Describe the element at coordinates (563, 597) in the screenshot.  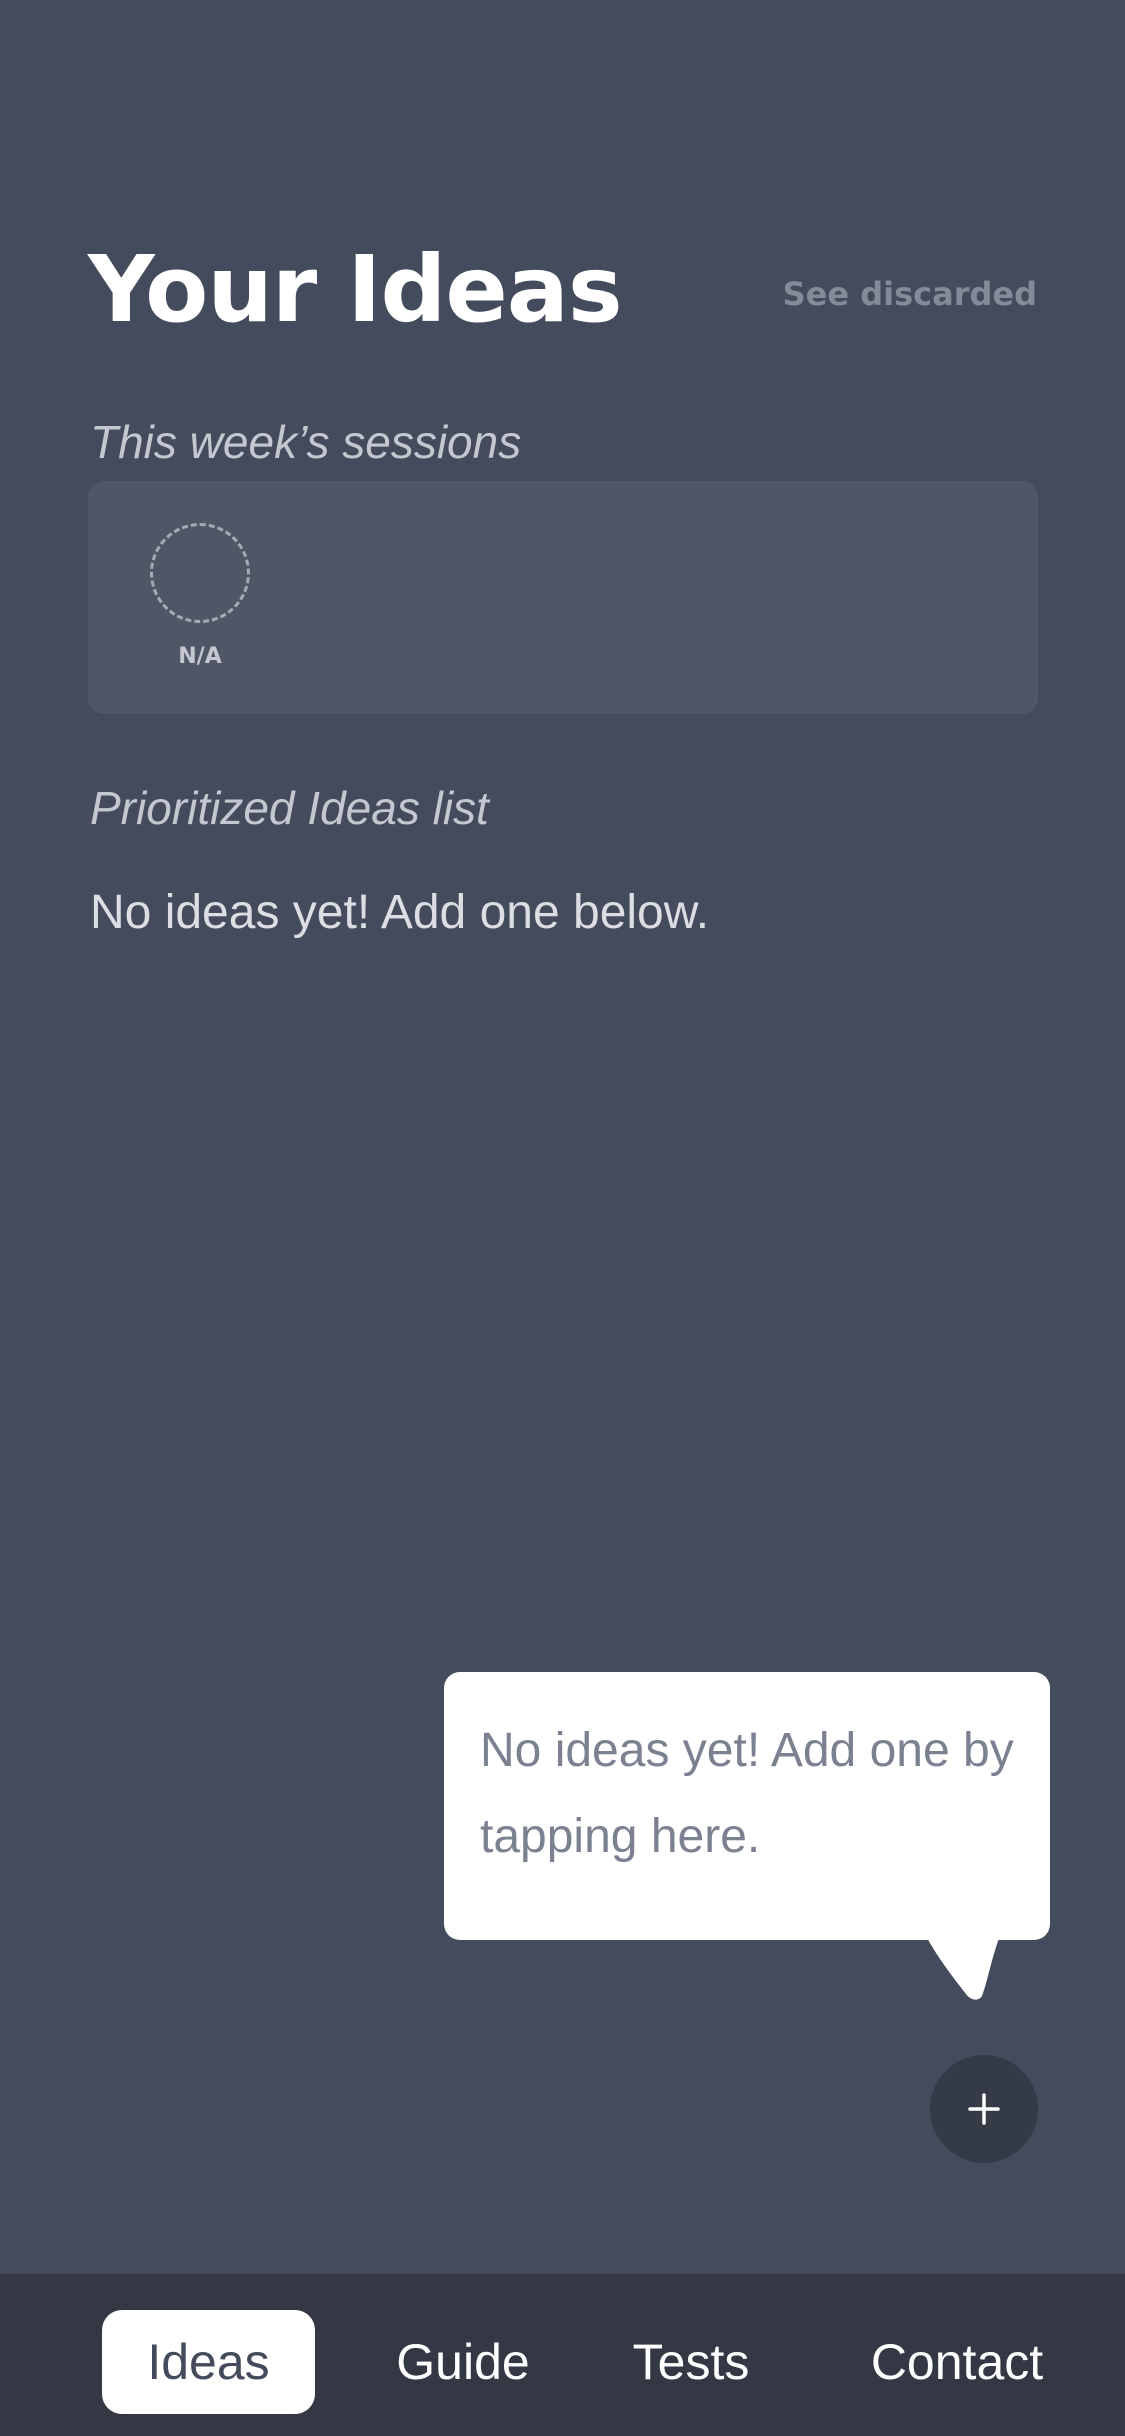
I see `sessions-card: N/A` at that location.